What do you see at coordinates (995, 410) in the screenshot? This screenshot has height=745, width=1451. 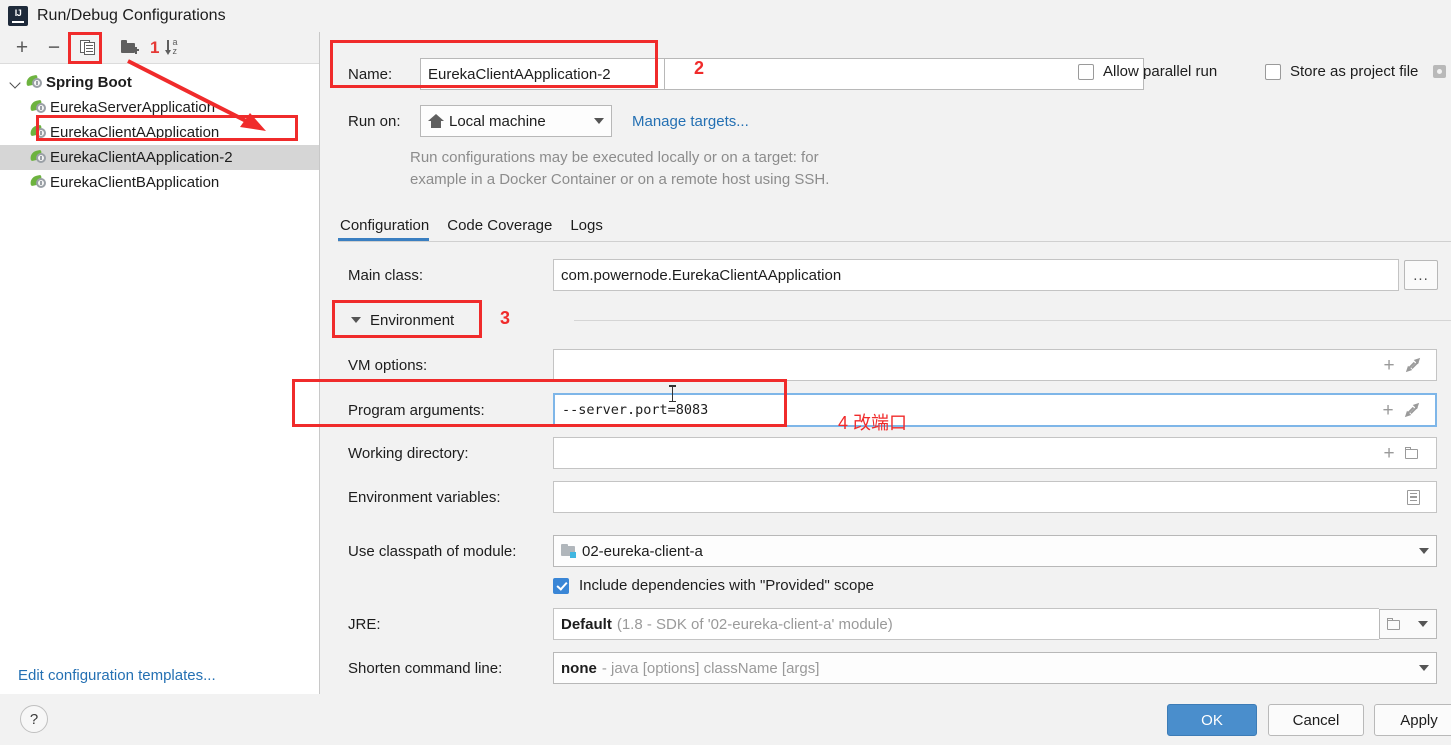 I see `program-arguments-input: --server.port=8083 +` at bounding box center [995, 410].